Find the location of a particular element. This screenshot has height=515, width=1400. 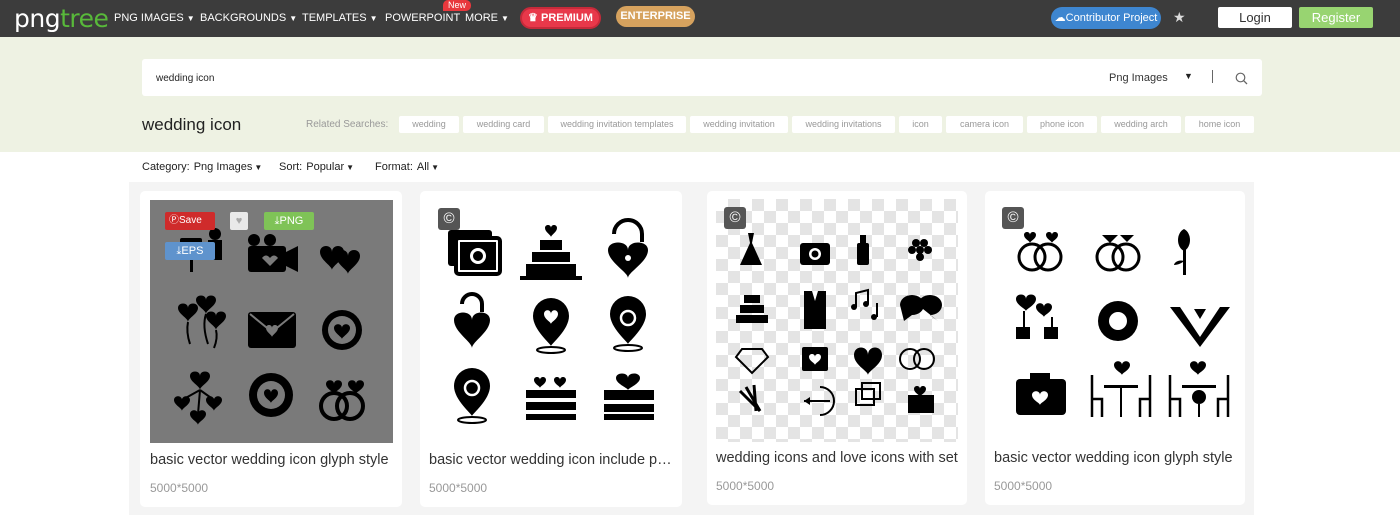

premium-button: ♛ PREMIUM is located at coordinates (560, 18).